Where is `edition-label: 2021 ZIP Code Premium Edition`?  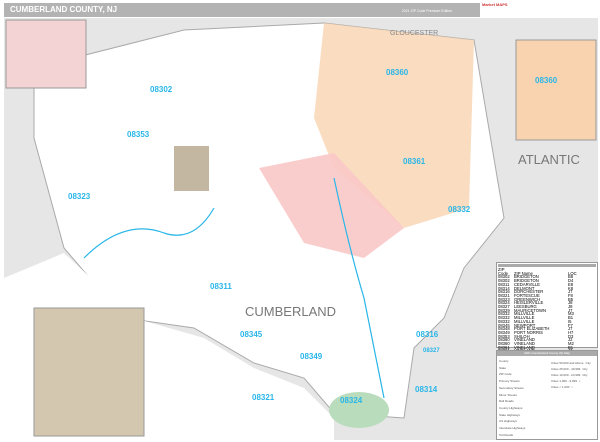 edition-label: 2021 ZIP Code Premium Edition is located at coordinates (426, 11).